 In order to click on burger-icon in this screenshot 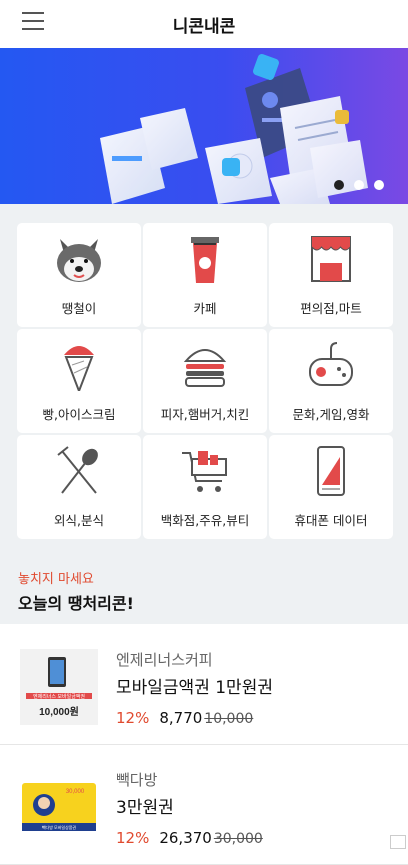, I will do `click(205, 368)`.